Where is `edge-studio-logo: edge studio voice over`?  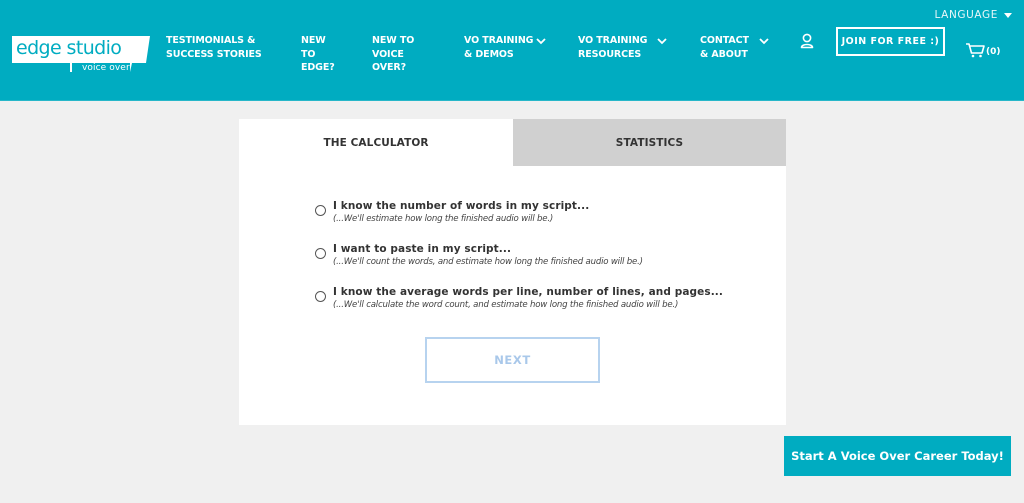 edge-studio-logo: edge studio voice over is located at coordinates (80, 55).